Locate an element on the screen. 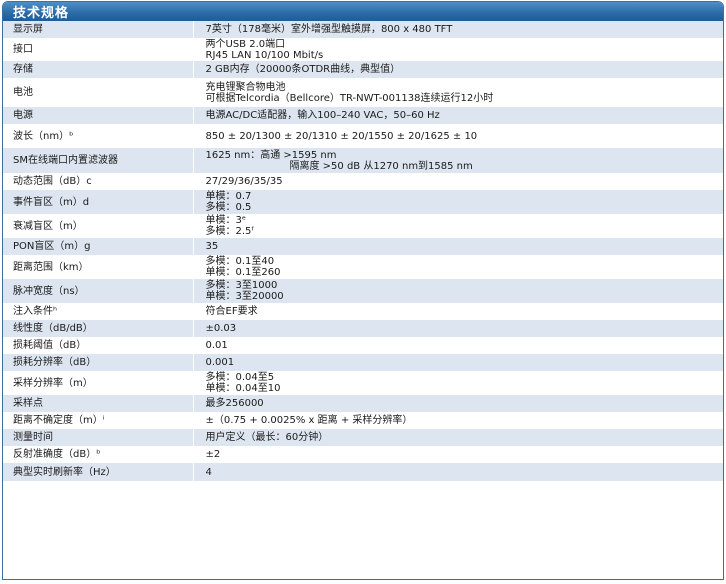 The width and height of the screenshot is (726, 584). table-row: 采样点 最多256000 is located at coordinates (363, 403).